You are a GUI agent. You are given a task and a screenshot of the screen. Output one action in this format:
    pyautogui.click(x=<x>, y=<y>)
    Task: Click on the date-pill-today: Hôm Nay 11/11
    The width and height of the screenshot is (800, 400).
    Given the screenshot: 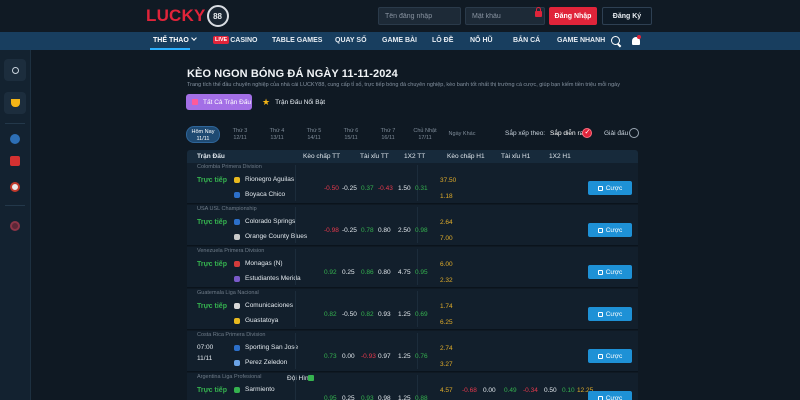 What is the action you would take?
    pyautogui.click(x=203, y=134)
    